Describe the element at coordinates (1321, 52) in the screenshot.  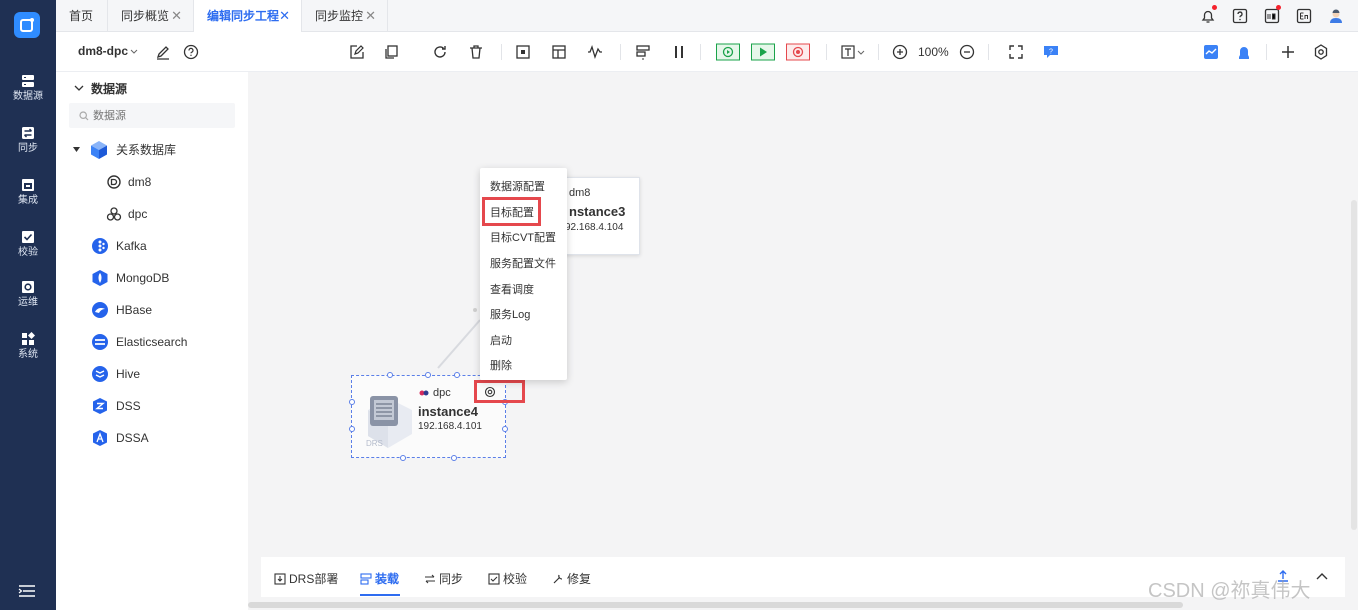
I see `settings-button` at that location.